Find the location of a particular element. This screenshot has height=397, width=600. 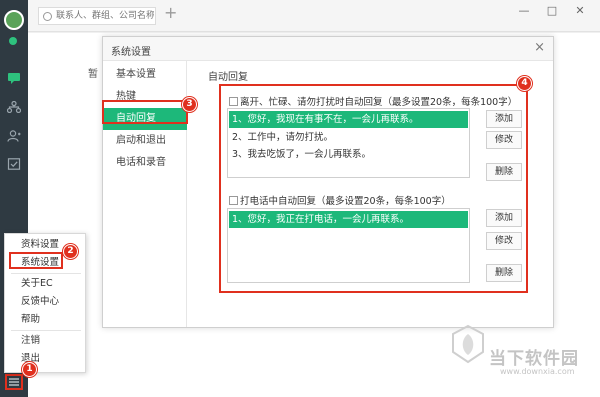

window-close-button: ✕ is located at coordinates (580, 11).